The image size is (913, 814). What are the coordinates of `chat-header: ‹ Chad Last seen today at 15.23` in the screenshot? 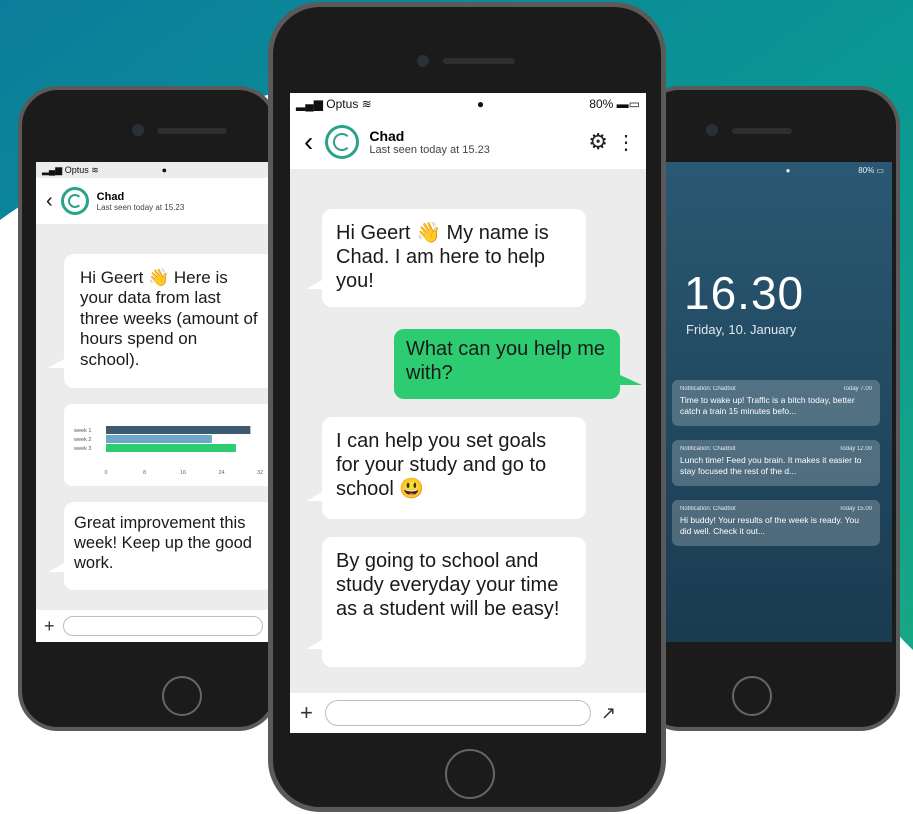 It's located at (155, 201).